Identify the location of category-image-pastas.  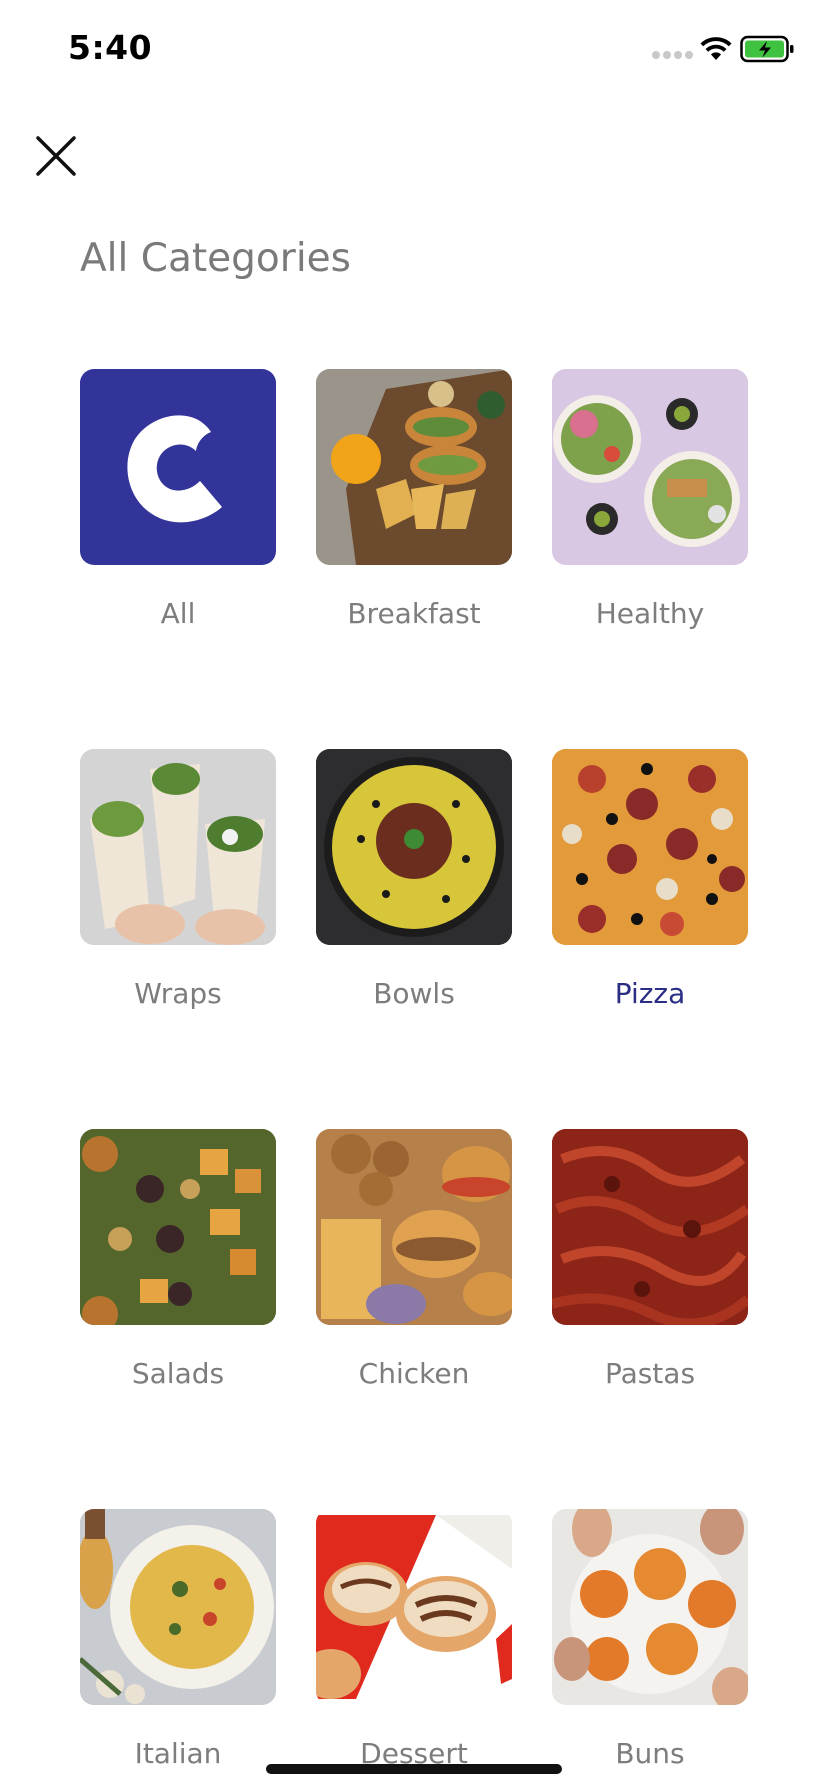
(650, 1227).